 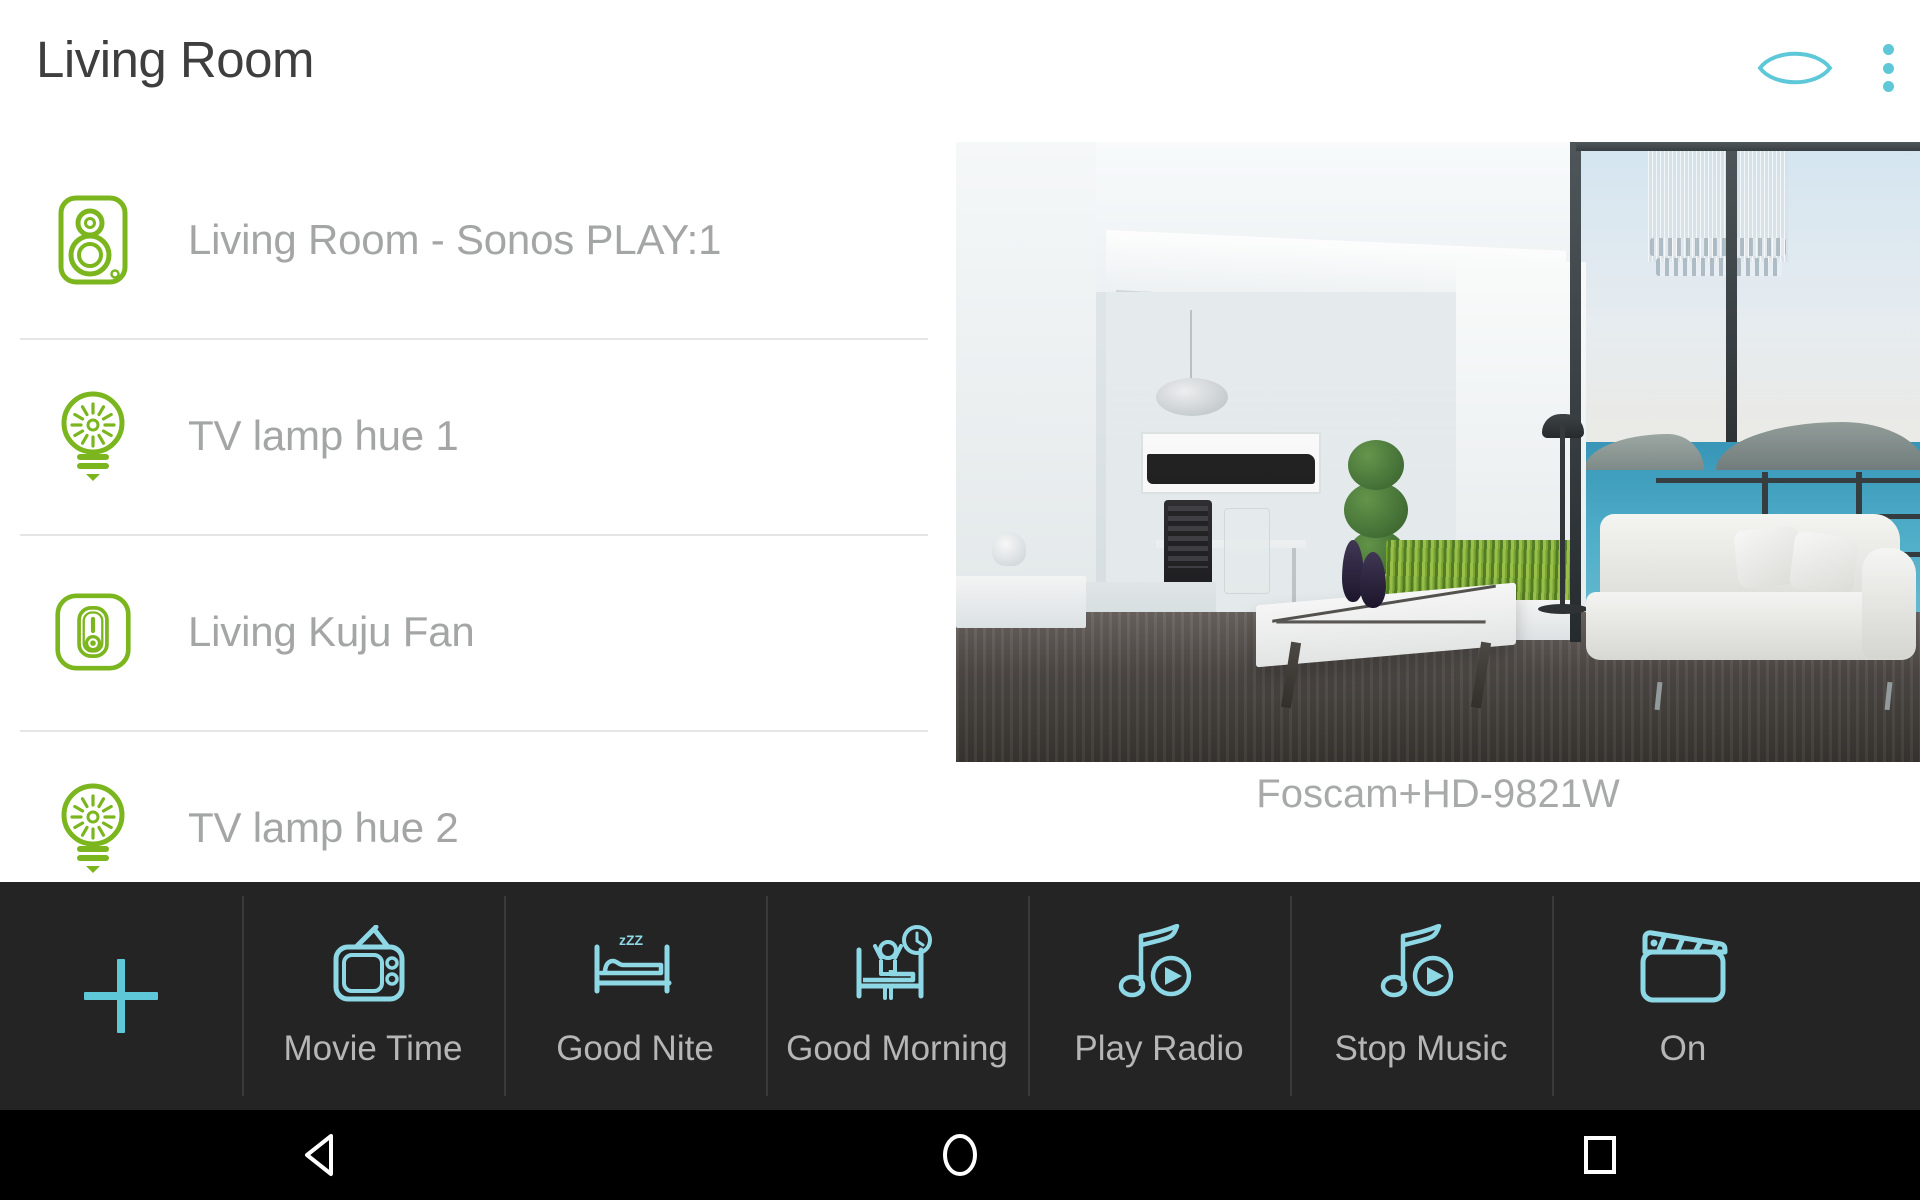 What do you see at coordinates (1438, 794) in the screenshot?
I see `camera-label: Foscam+HD-9821W` at bounding box center [1438, 794].